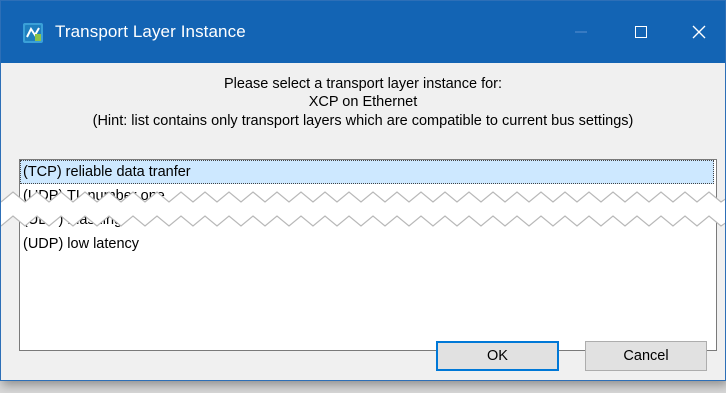  Describe the element at coordinates (367, 244) in the screenshot. I see `list-item: (UDP) low latency` at that location.